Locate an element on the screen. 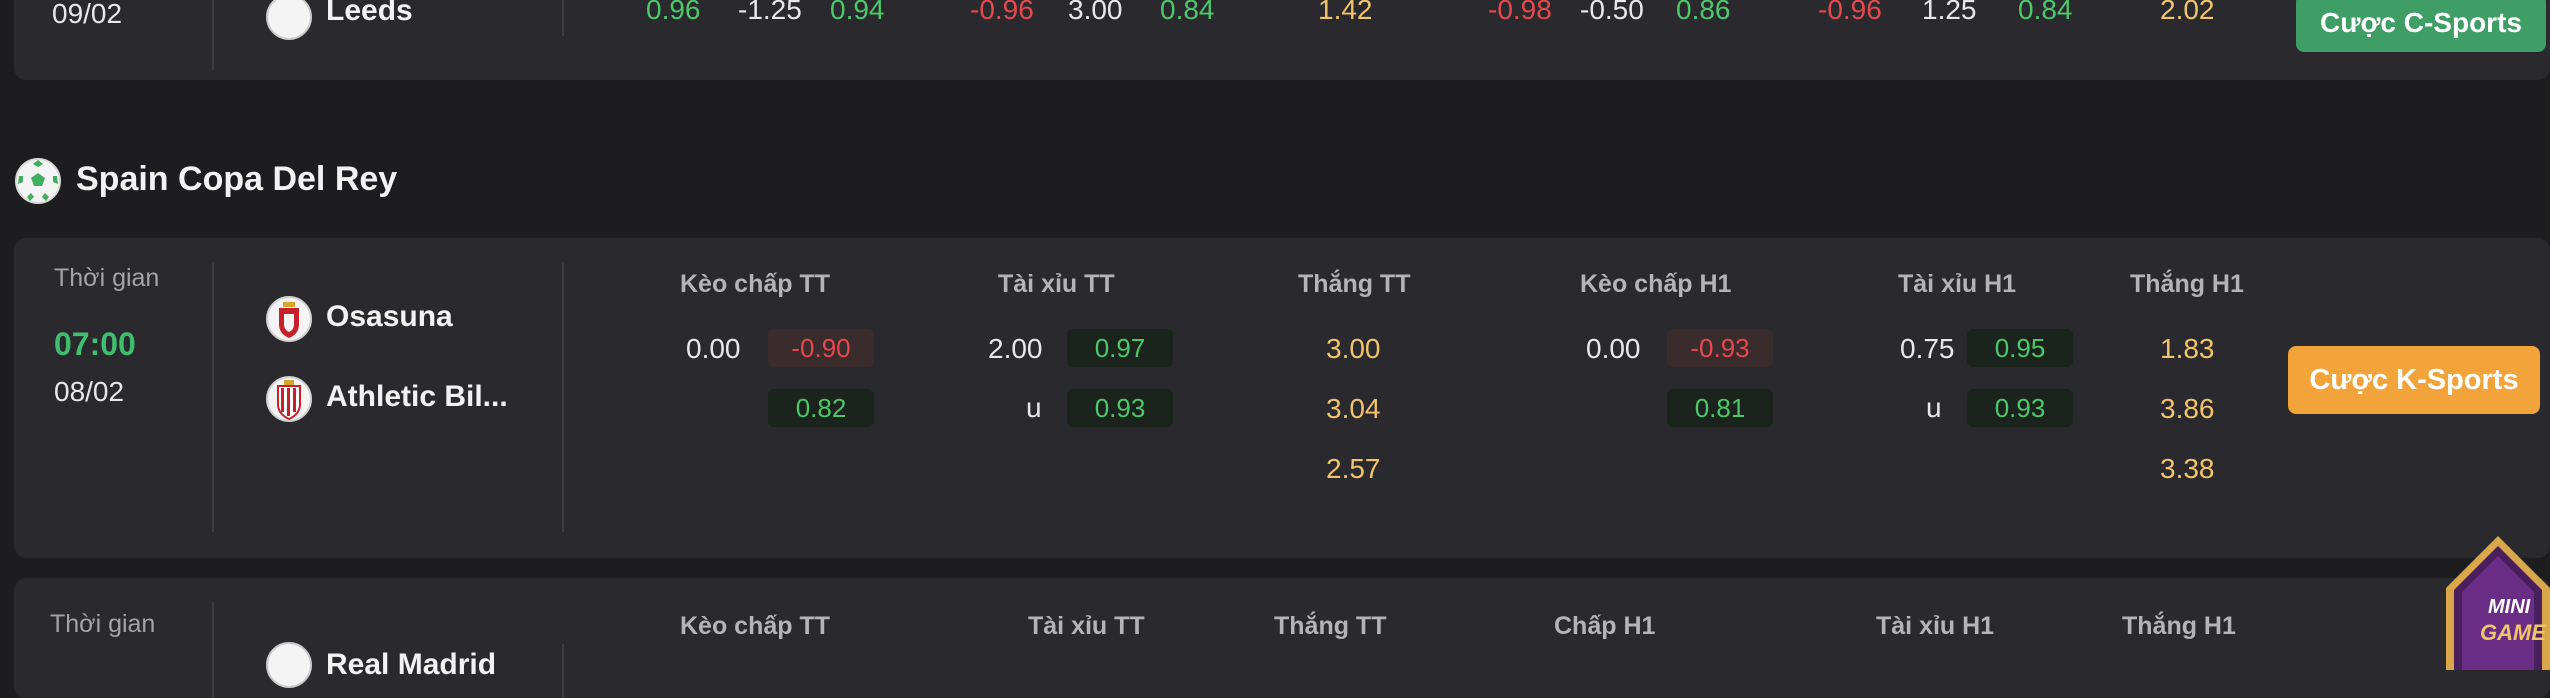 The height and width of the screenshot is (698, 2550). next-time-label: Thời gian is located at coordinates (103, 624).